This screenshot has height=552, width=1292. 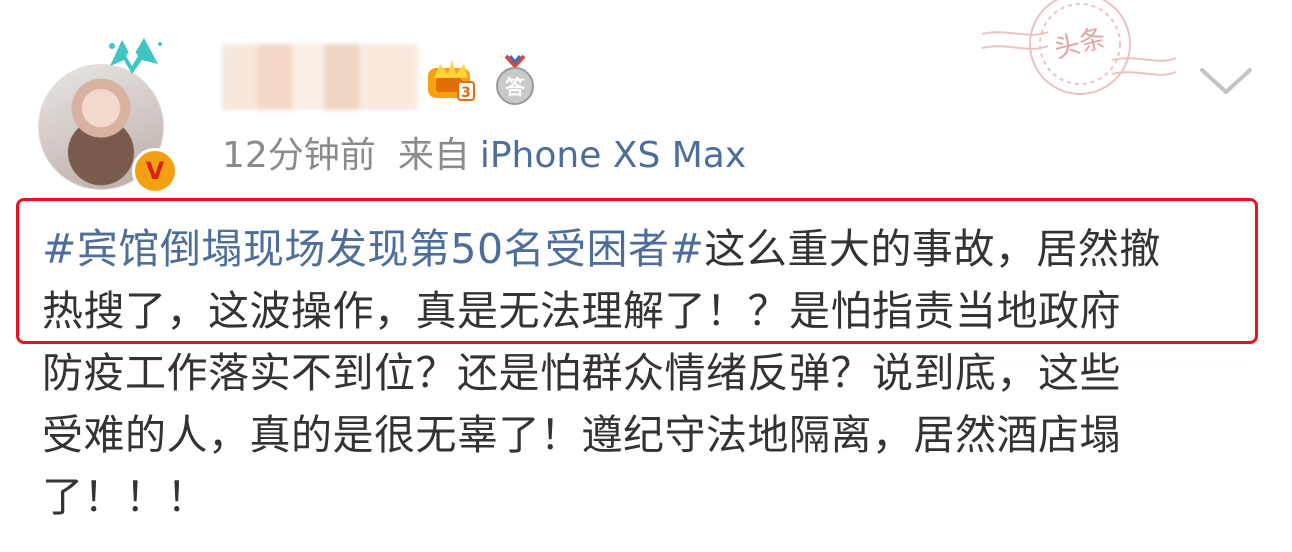 I want to click on source-device-link: iPhone XS Max, so click(x=613, y=155).